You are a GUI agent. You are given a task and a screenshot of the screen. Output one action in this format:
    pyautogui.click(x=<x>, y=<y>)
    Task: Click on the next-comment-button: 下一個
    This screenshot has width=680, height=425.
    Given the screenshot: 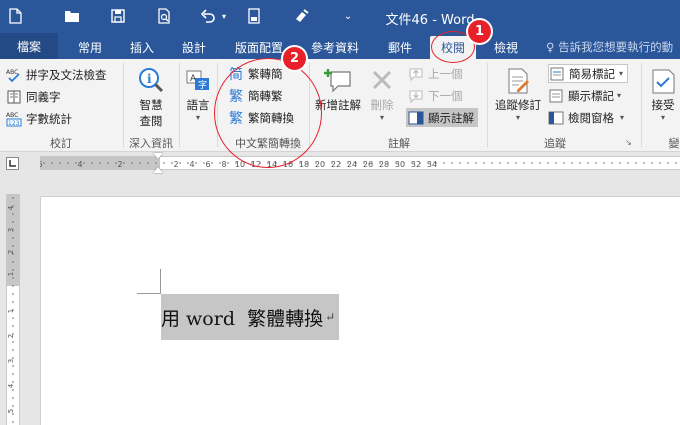 What is the action you would take?
    pyautogui.click(x=435, y=95)
    